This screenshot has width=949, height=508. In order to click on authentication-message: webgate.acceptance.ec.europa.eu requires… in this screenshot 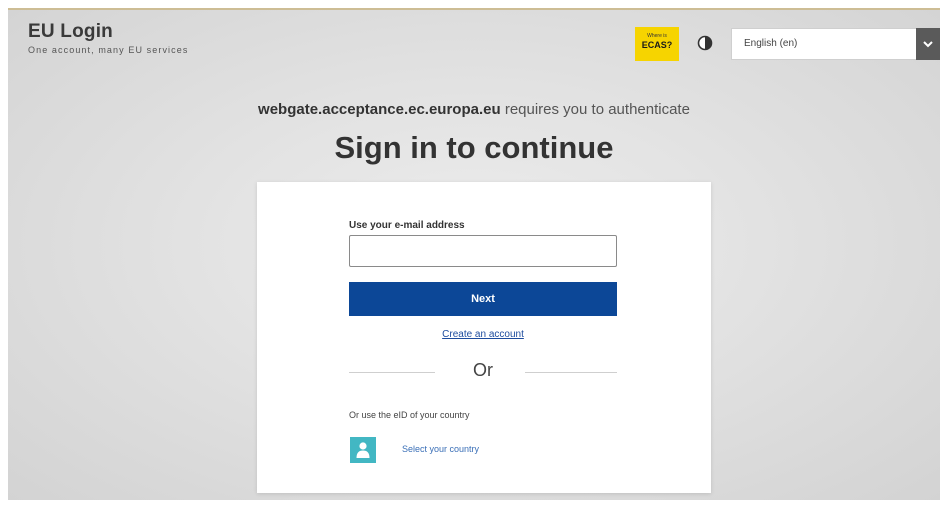, I will do `click(474, 109)`.